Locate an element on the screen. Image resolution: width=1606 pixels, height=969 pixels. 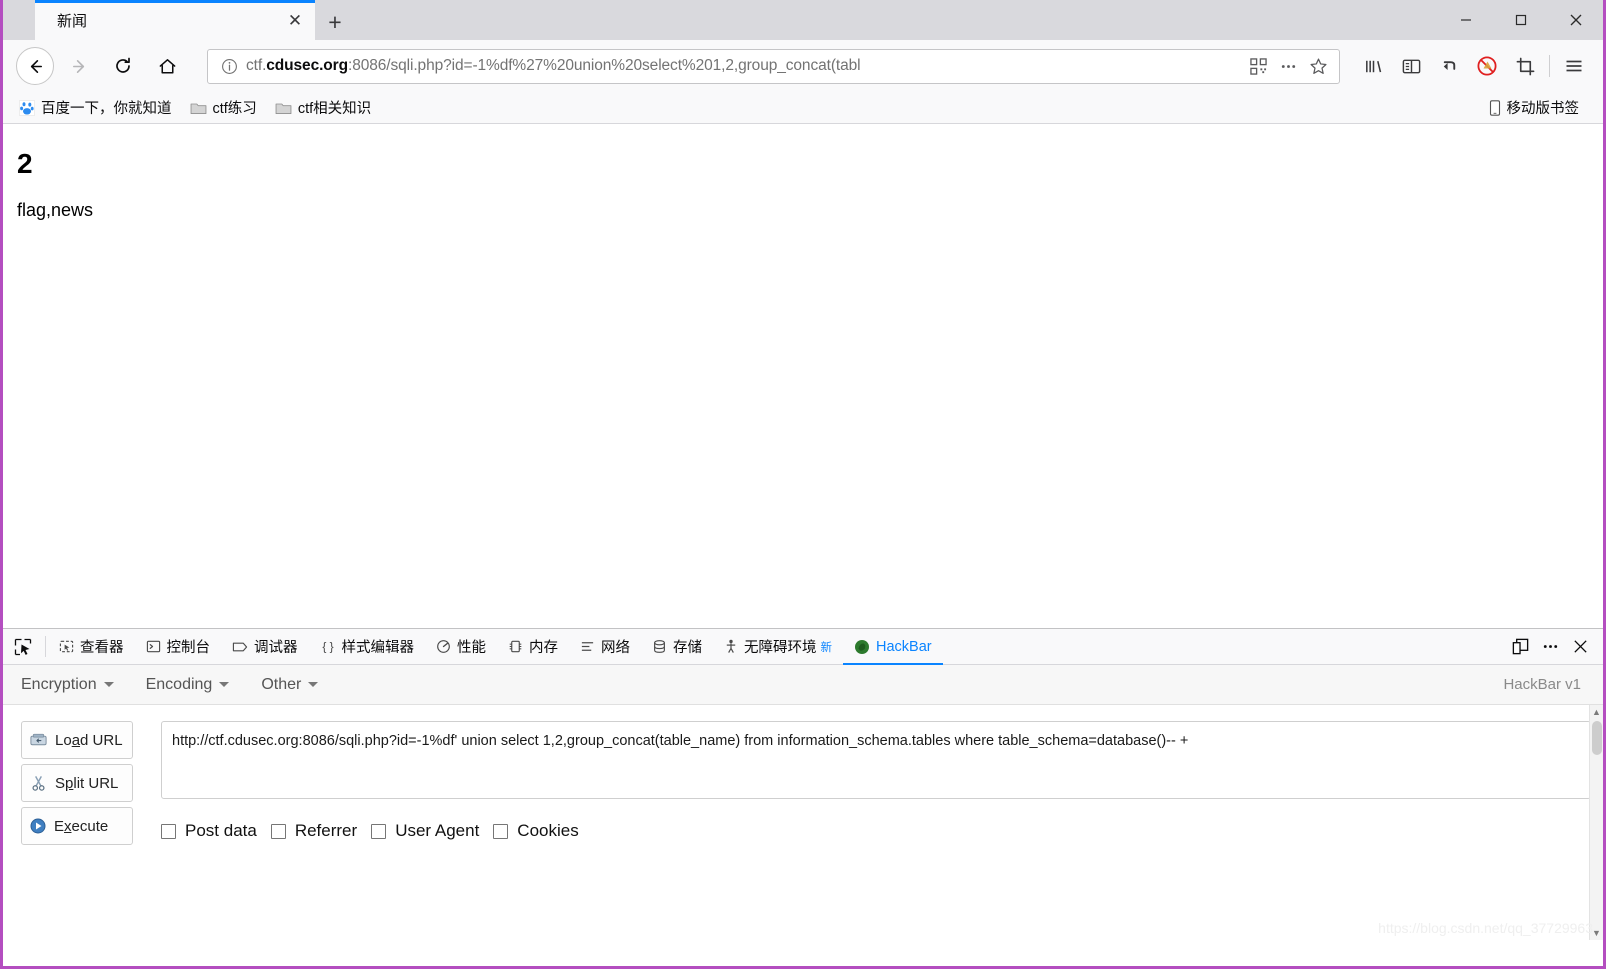
forward-arrow-icon is located at coordinates (78, 66).